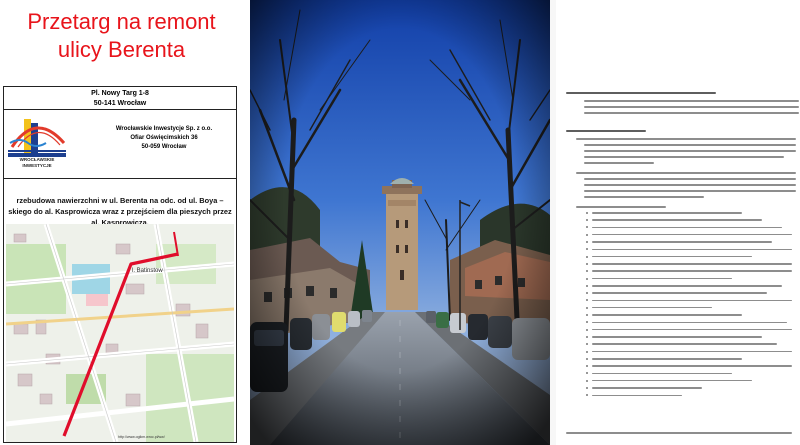  Describe the element at coordinates (121, 49) in the screenshot. I see `headline-line-2: ulicy Berenta` at that location.